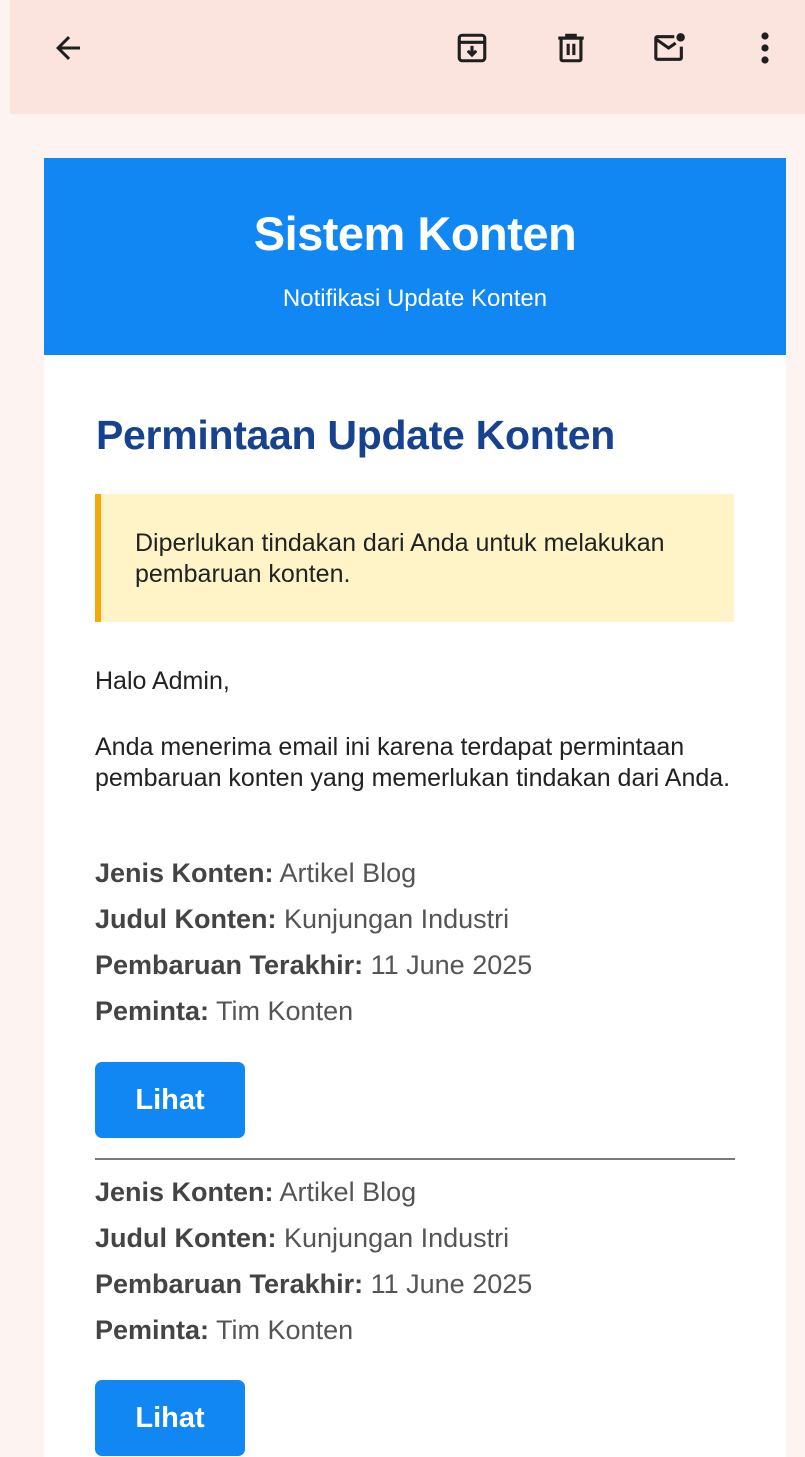 This screenshot has height=1457, width=805. Describe the element at coordinates (356, 435) in the screenshot. I see `email-heading: Permintaan Update Konten` at that location.